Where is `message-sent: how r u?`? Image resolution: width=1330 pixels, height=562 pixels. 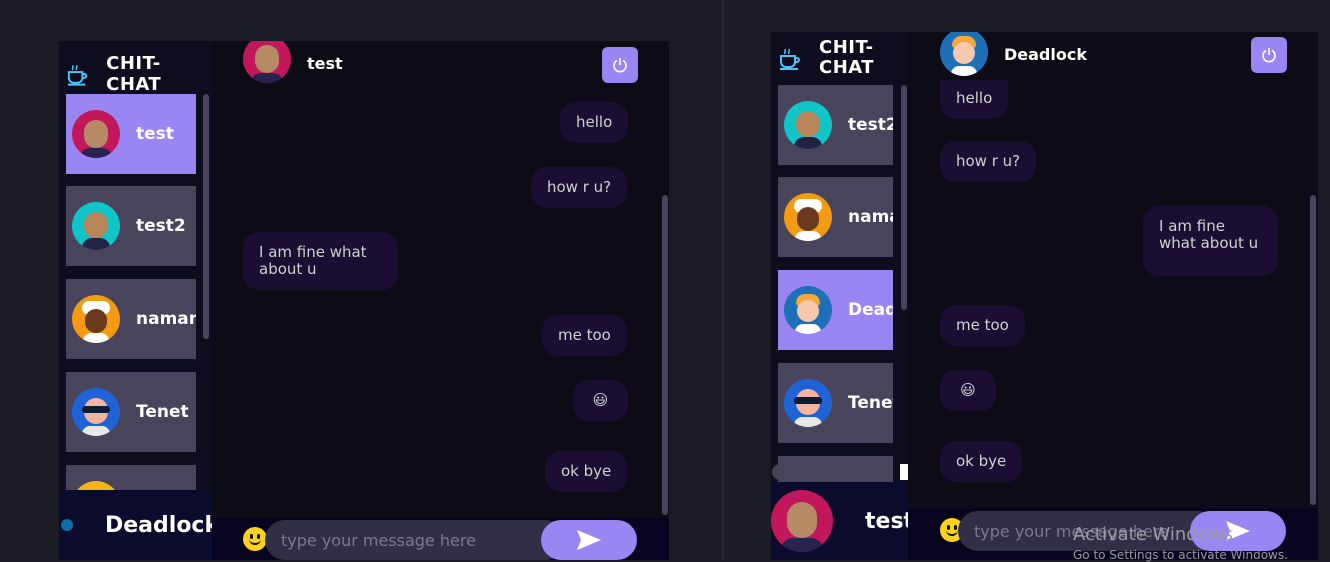 message-sent: how r u? is located at coordinates (579, 187).